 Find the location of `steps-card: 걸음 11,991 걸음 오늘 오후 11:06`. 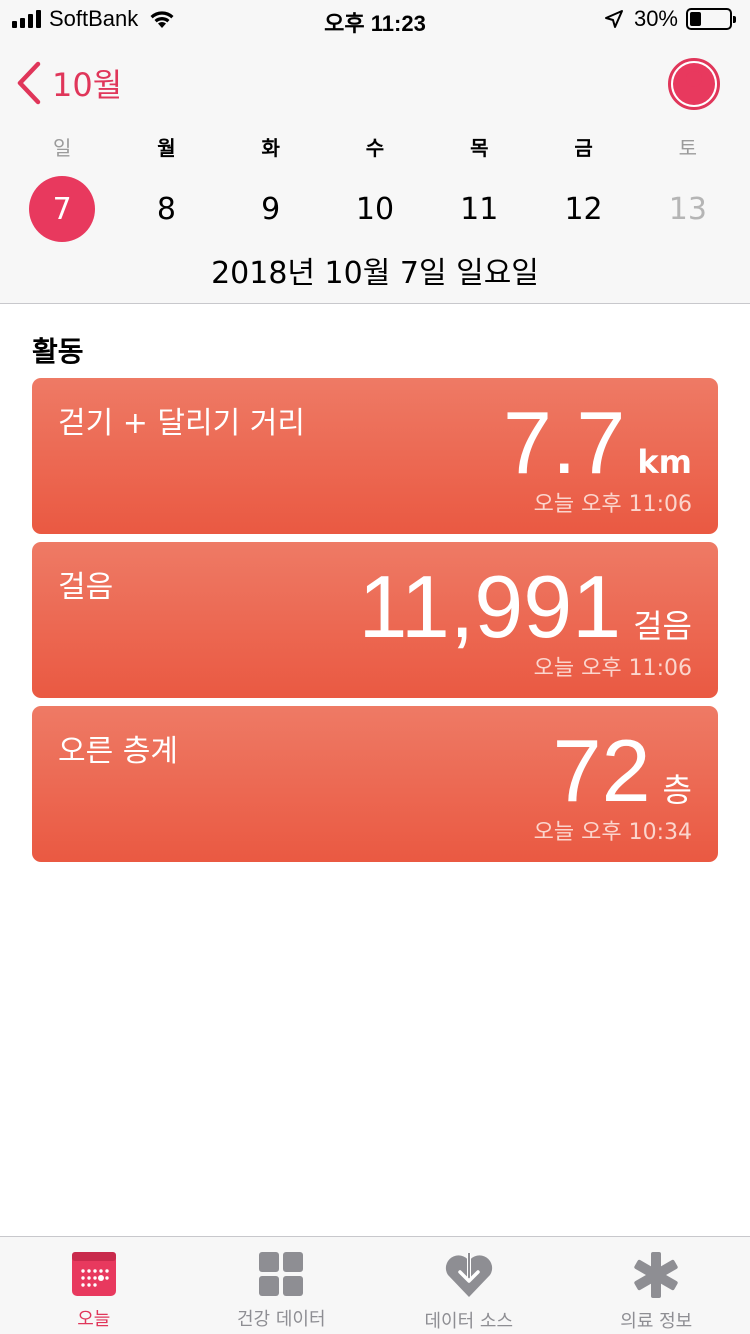

steps-card: 걸음 11,991 걸음 오늘 오후 11:06 is located at coordinates (375, 620).